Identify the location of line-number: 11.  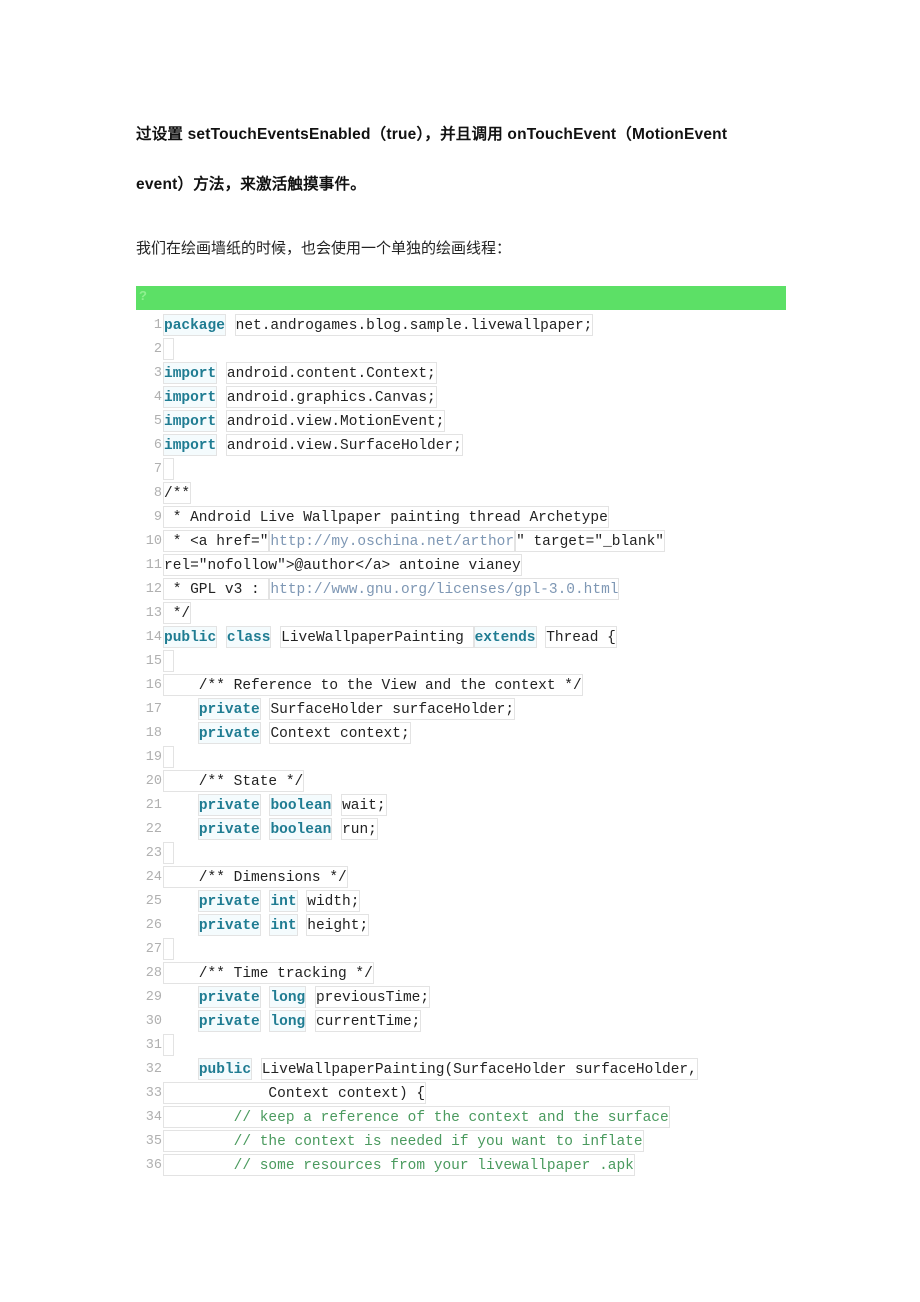
(153, 565).